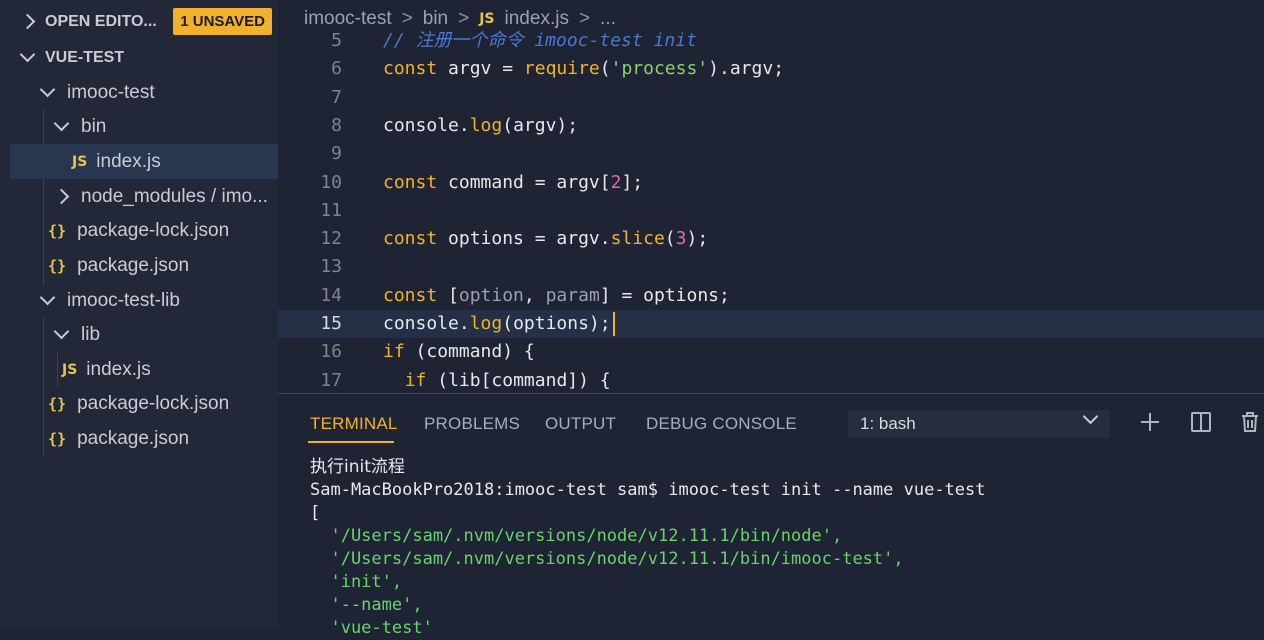  Describe the element at coordinates (771, 41) in the screenshot. I see `code-line: 5 // 注册一个命令 imooc-test init` at that location.